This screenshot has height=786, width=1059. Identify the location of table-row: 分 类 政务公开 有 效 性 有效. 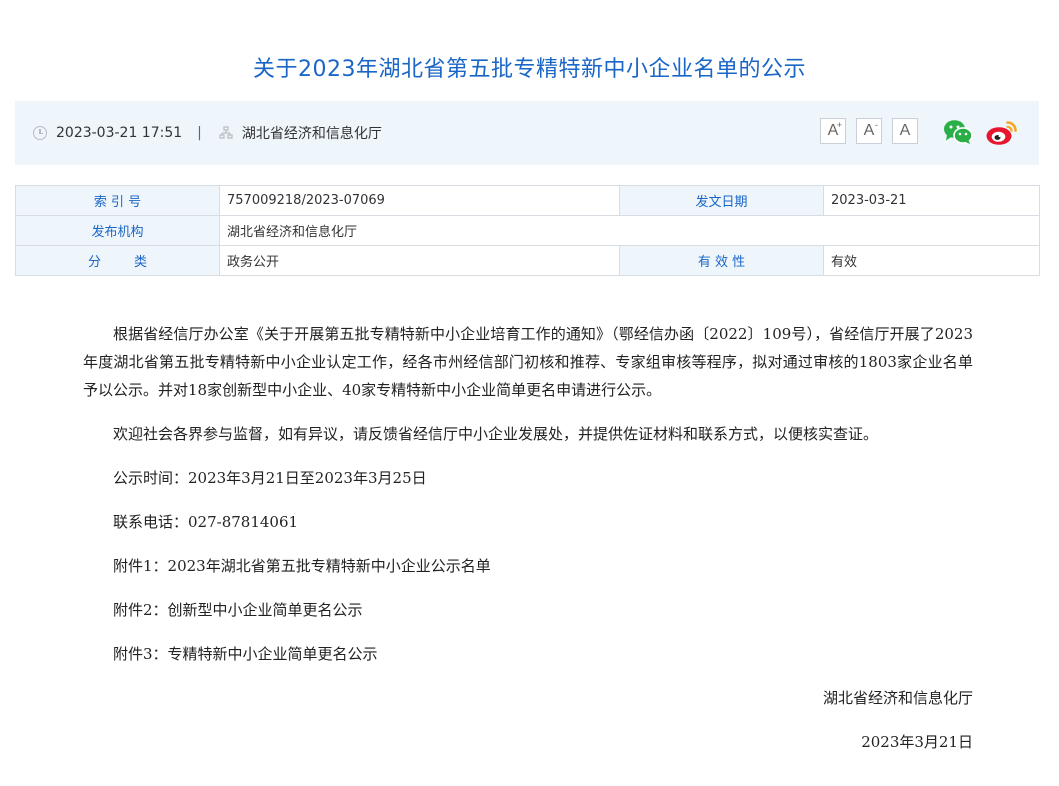
(527, 260).